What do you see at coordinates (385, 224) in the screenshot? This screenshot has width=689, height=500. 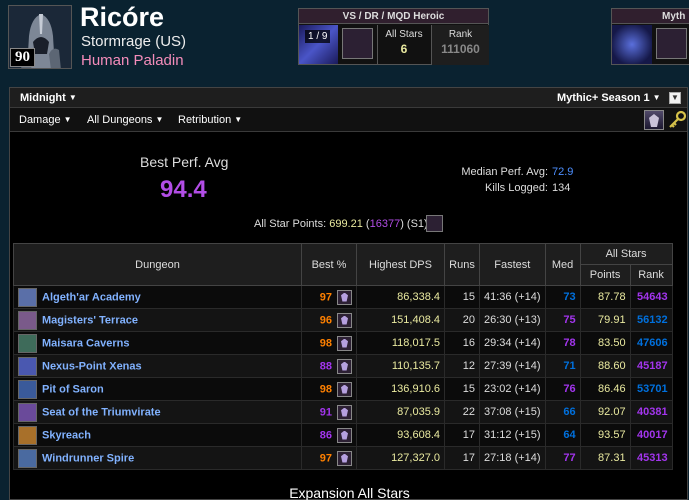 I see `allstar-rank-value: 16377` at bounding box center [385, 224].